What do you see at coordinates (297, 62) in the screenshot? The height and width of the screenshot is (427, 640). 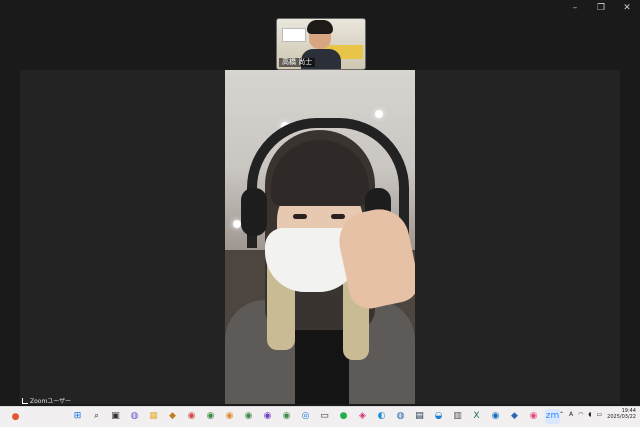 I see `participant-name-label: 高橋 尚士` at bounding box center [297, 62].